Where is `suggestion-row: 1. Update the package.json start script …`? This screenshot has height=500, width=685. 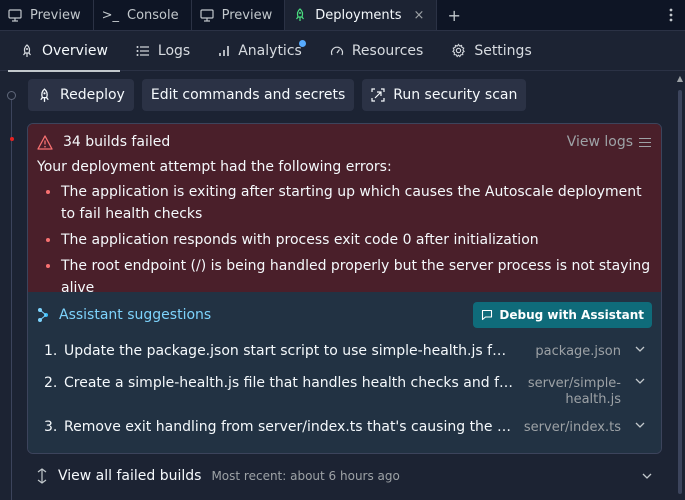
suggestion-row: 1. Update the package.json start script … is located at coordinates (344, 351).